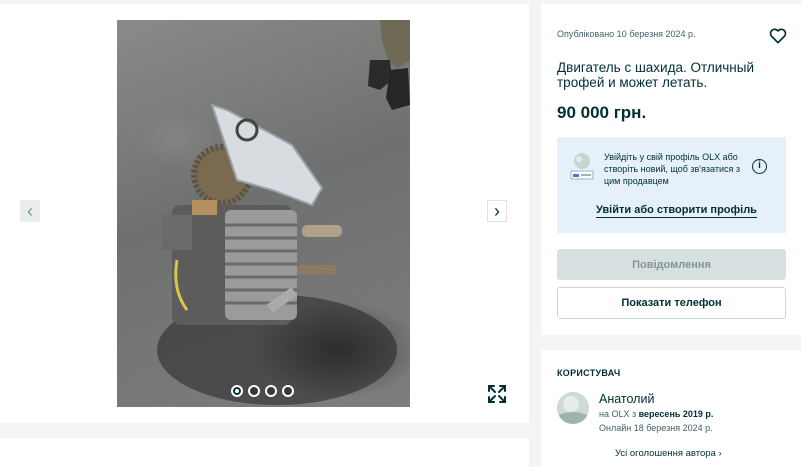 This screenshot has height=467, width=801. I want to click on seller-since-date: вересень 2019 р., so click(676, 414).